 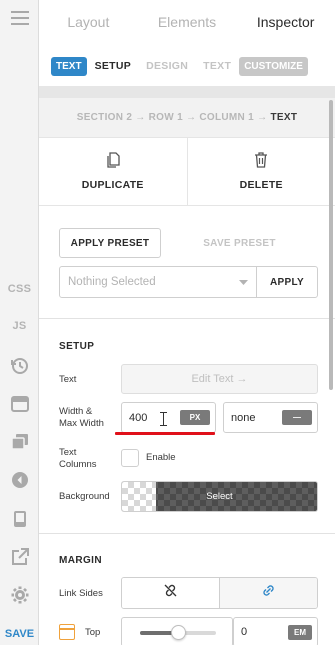 I want to click on external-link-icon, so click(x=19, y=557).